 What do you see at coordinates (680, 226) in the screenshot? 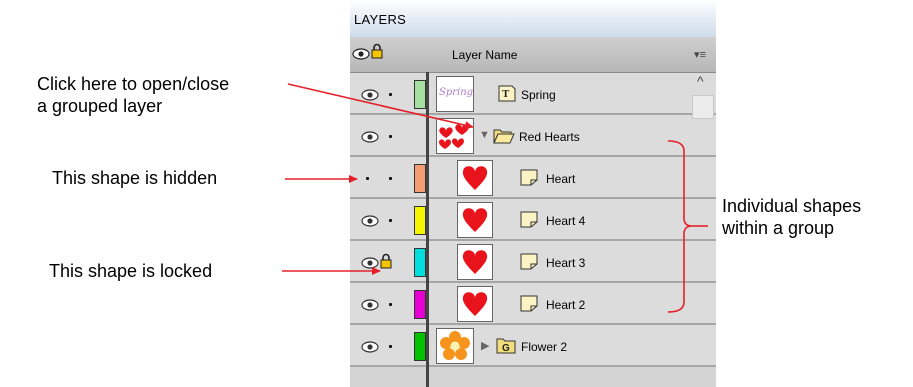
I see `group-bracket` at bounding box center [680, 226].